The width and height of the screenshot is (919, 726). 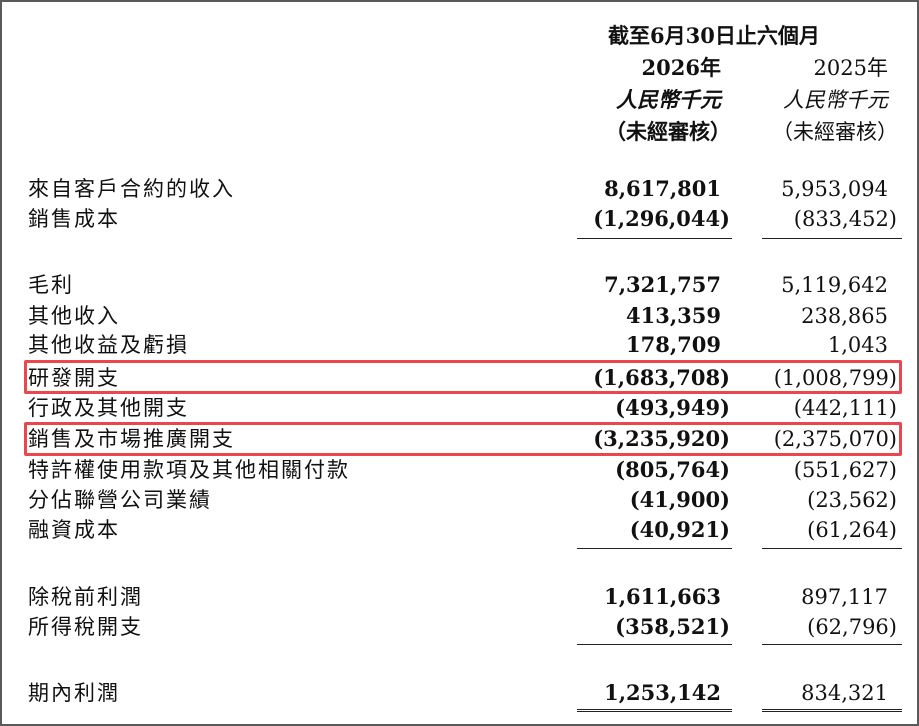 What do you see at coordinates (834, 285) in the screenshot?
I see `value-prior: 5,119,642` at bounding box center [834, 285].